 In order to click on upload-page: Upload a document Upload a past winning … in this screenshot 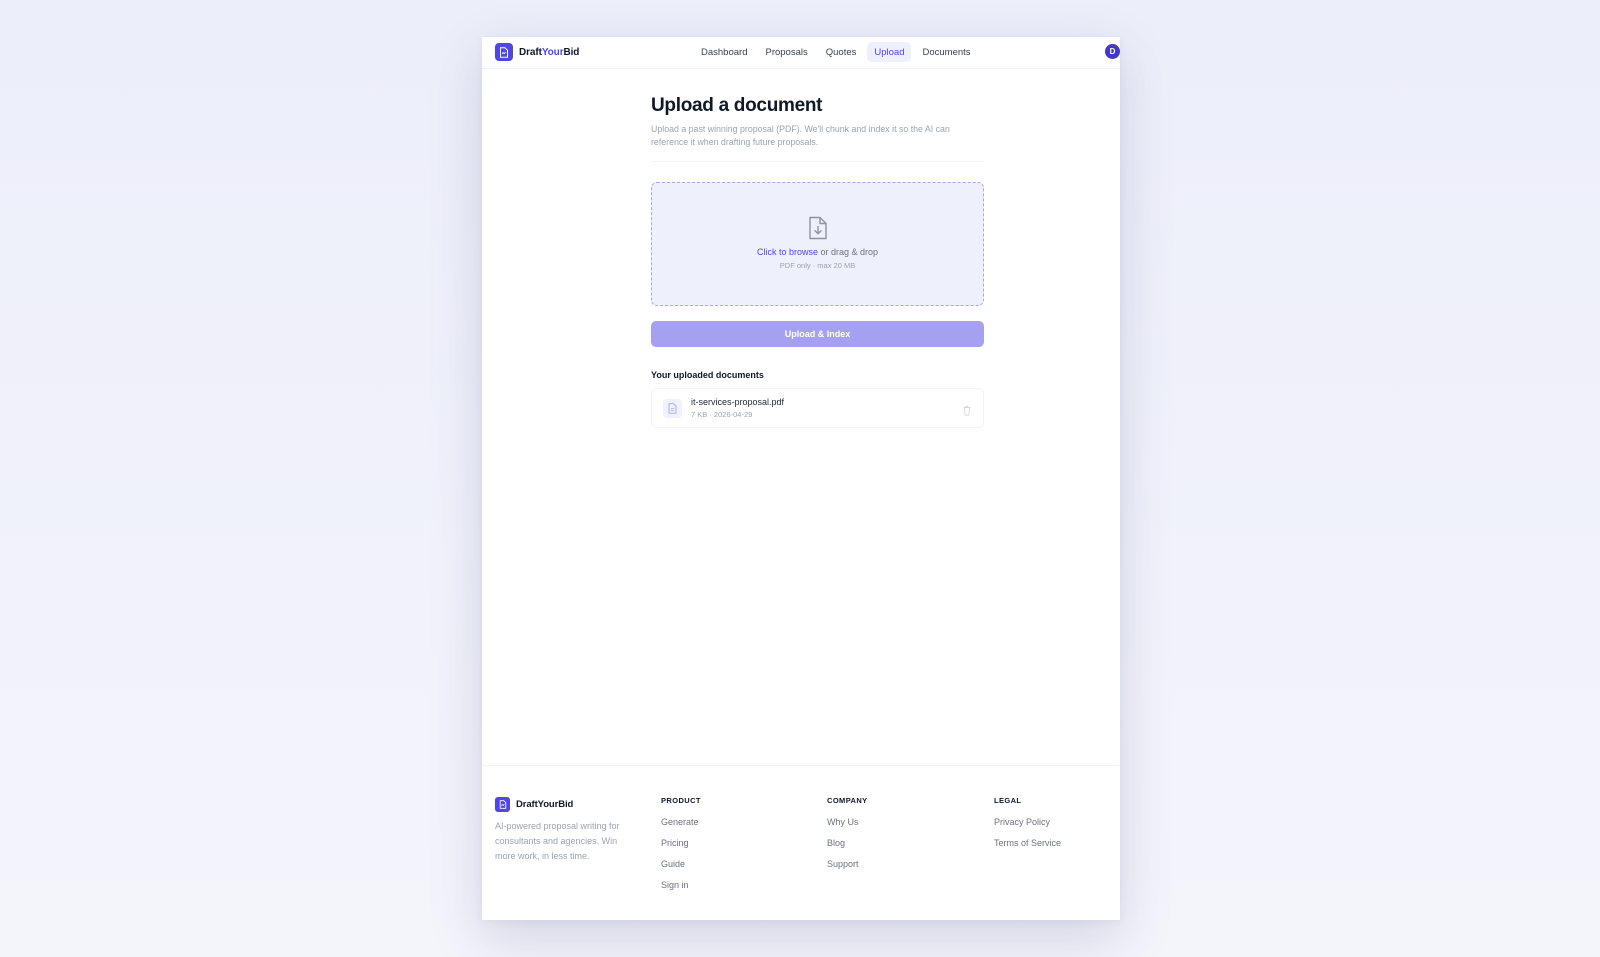, I will do `click(817, 261)`.